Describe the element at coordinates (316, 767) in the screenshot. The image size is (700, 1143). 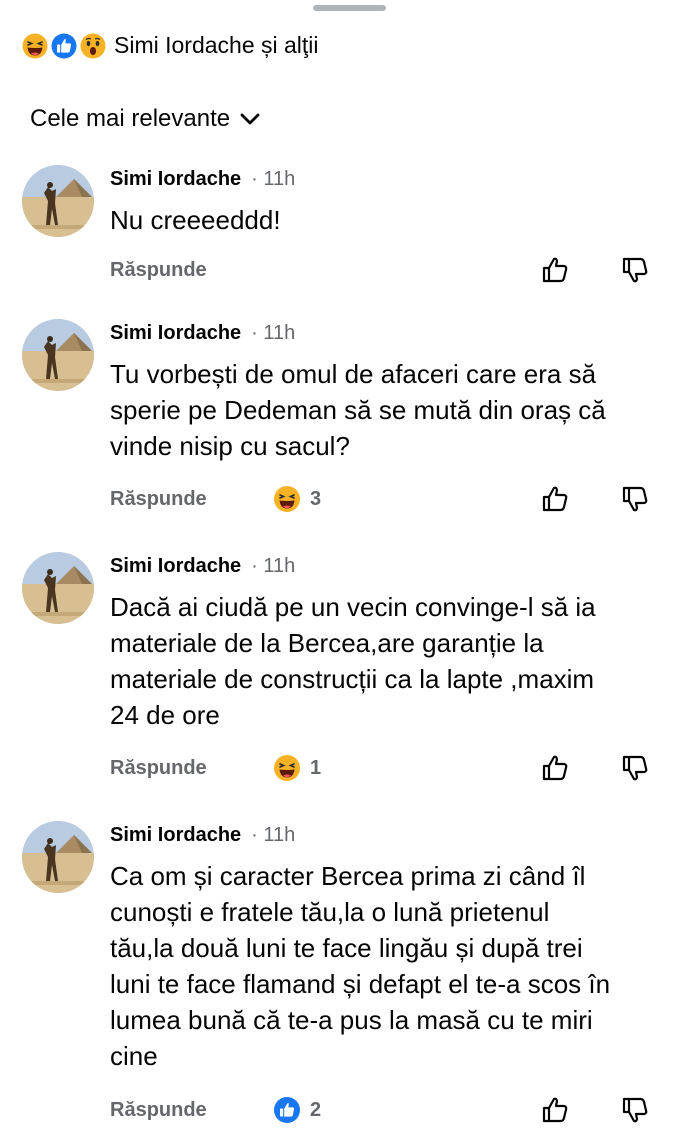
I see `reaction-count: 1` at that location.